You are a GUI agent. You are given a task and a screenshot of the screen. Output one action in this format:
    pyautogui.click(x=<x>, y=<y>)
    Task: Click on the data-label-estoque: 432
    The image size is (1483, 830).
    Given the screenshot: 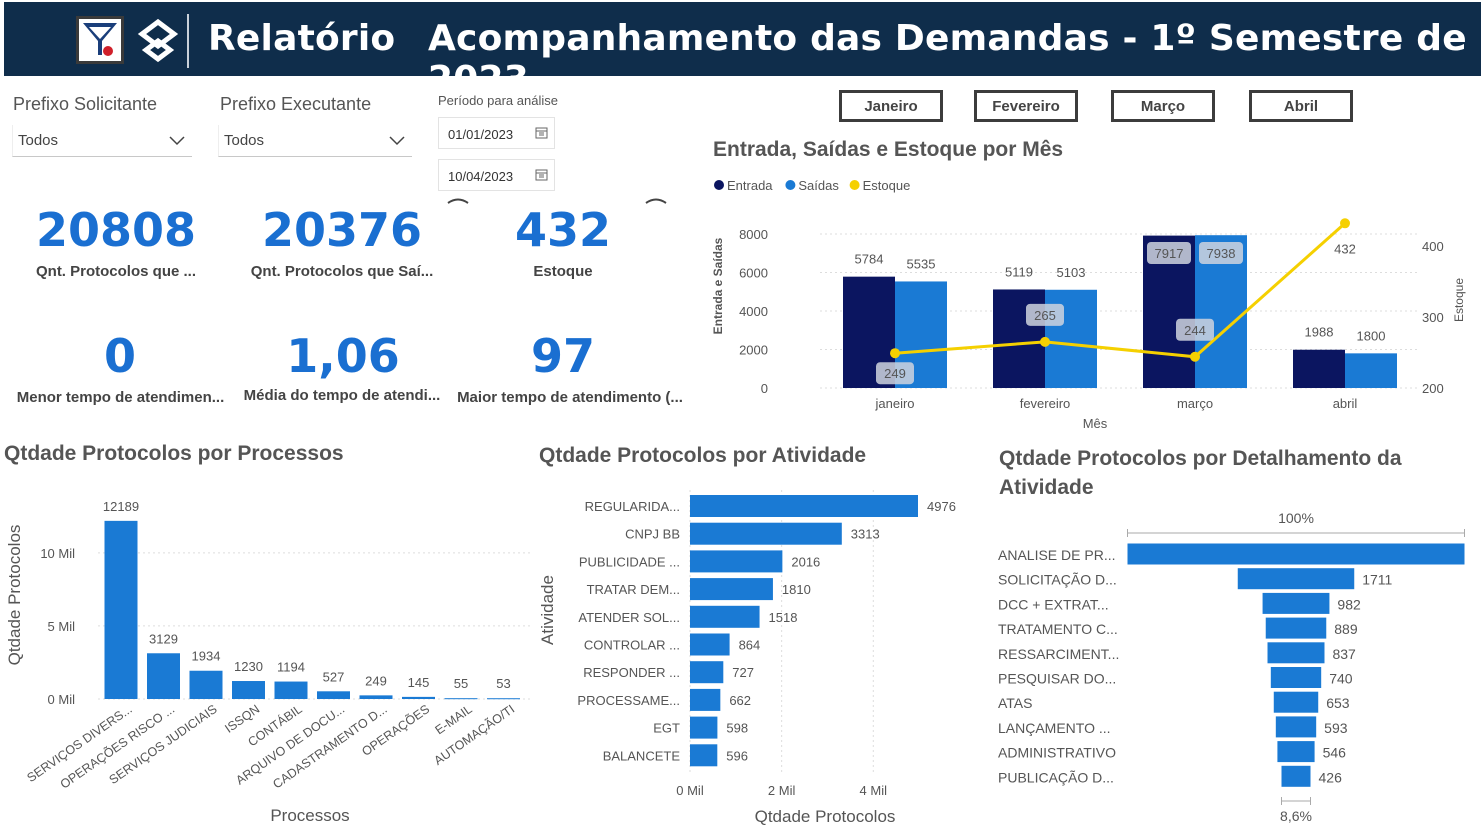 What is the action you would take?
    pyautogui.click(x=1345, y=248)
    